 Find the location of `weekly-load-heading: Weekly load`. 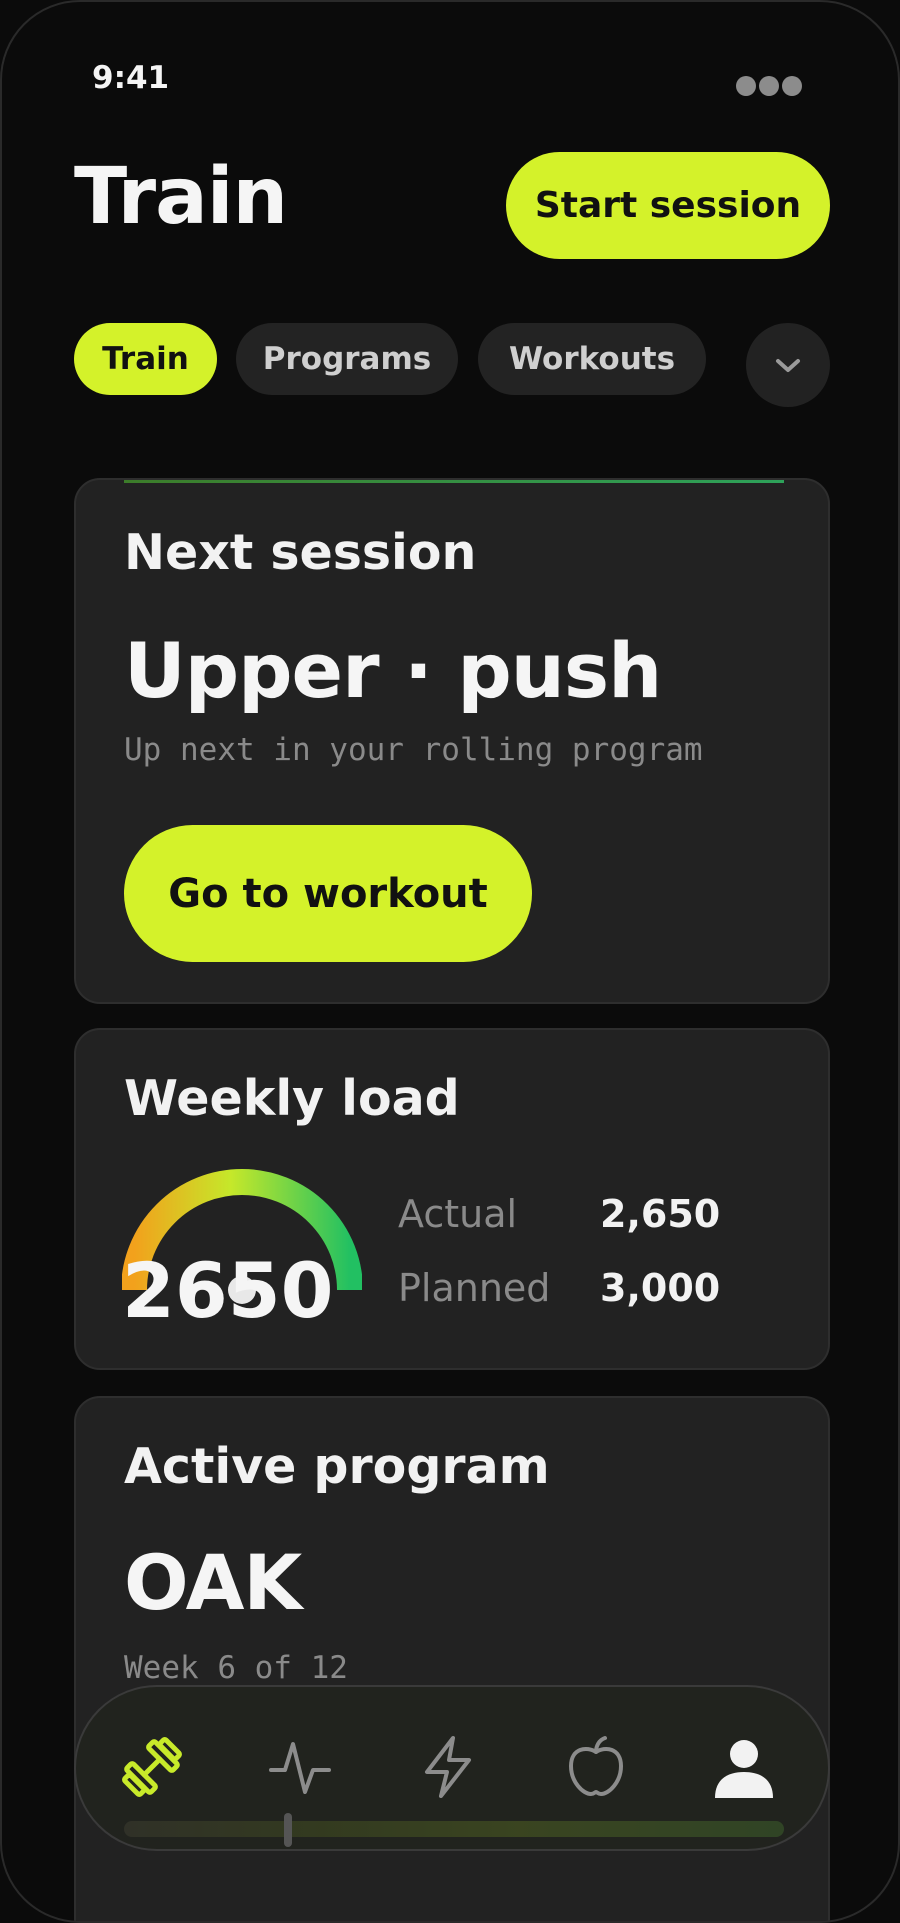

weekly-load-heading: Weekly load is located at coordinates (292, 1098).